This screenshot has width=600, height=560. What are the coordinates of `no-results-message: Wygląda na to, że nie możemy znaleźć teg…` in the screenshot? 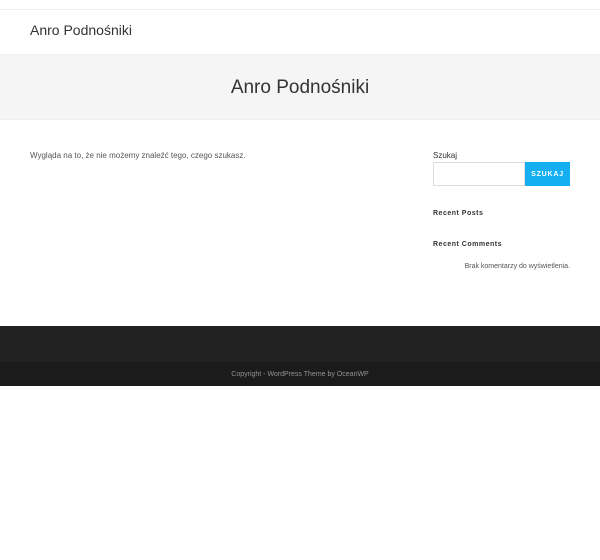 It's located at (138, 155).